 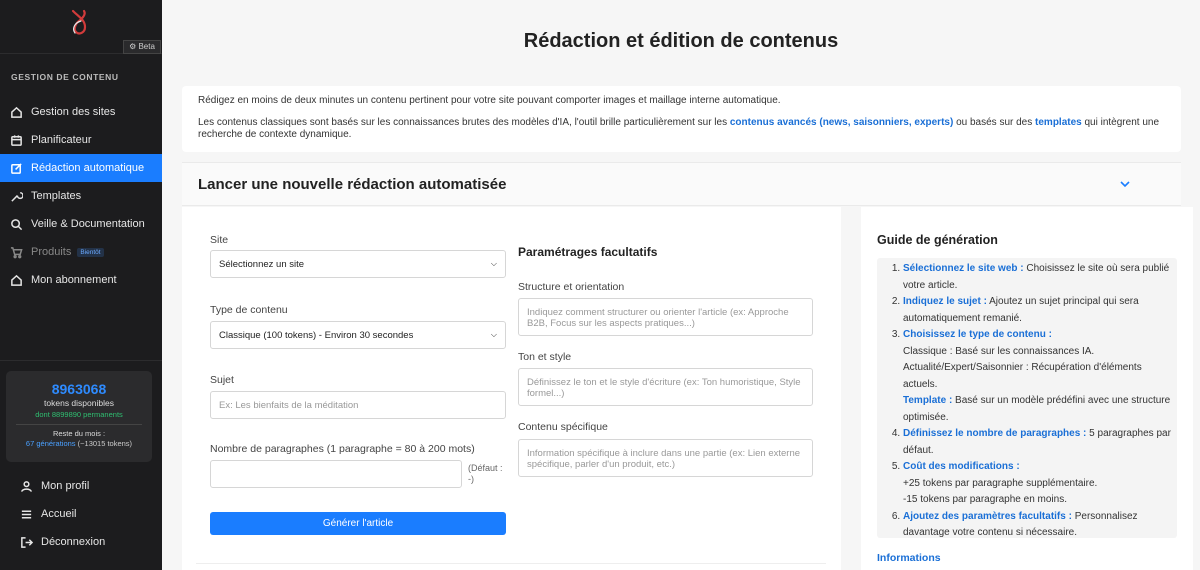 What do you see at coordinates (61, 140) in the screenshot?
I see `sidebar-item-label: Planificateur` at bounding box center [61, 140].